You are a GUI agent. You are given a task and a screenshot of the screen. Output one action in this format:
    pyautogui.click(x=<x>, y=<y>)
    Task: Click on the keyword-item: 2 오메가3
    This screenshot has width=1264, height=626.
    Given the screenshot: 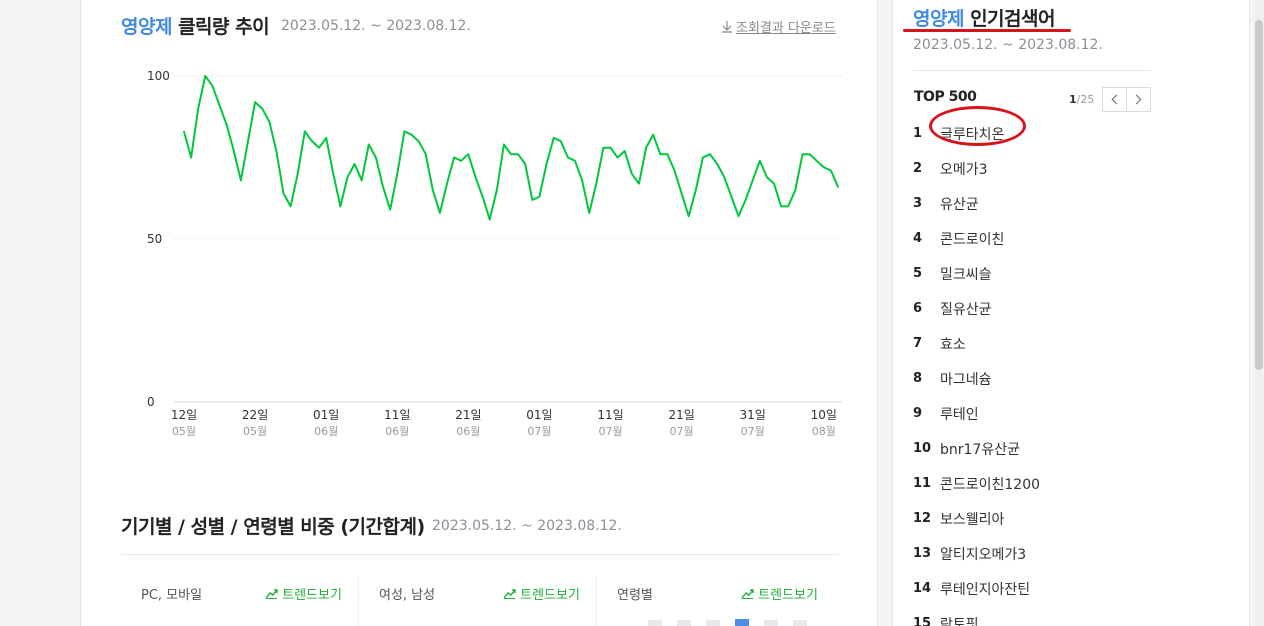 What is the action you would take?
    pyautogui.click(x=976, y=168)
    